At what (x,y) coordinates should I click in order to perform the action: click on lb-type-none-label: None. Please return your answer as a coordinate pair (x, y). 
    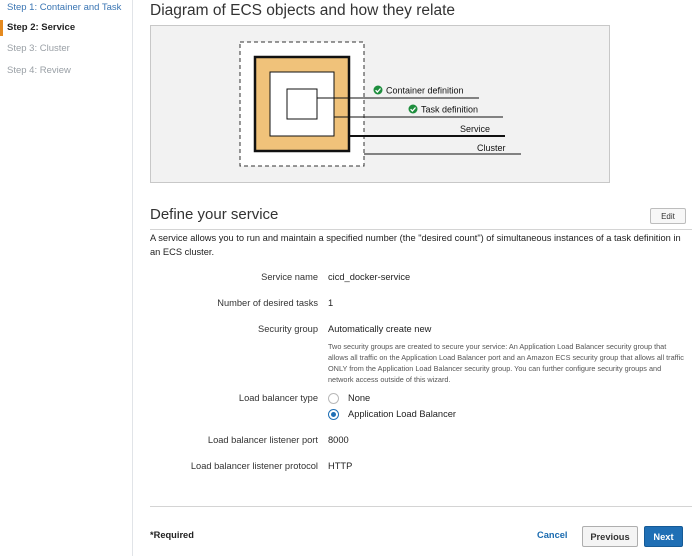
    Looking at the image, I should click on (359, 398).